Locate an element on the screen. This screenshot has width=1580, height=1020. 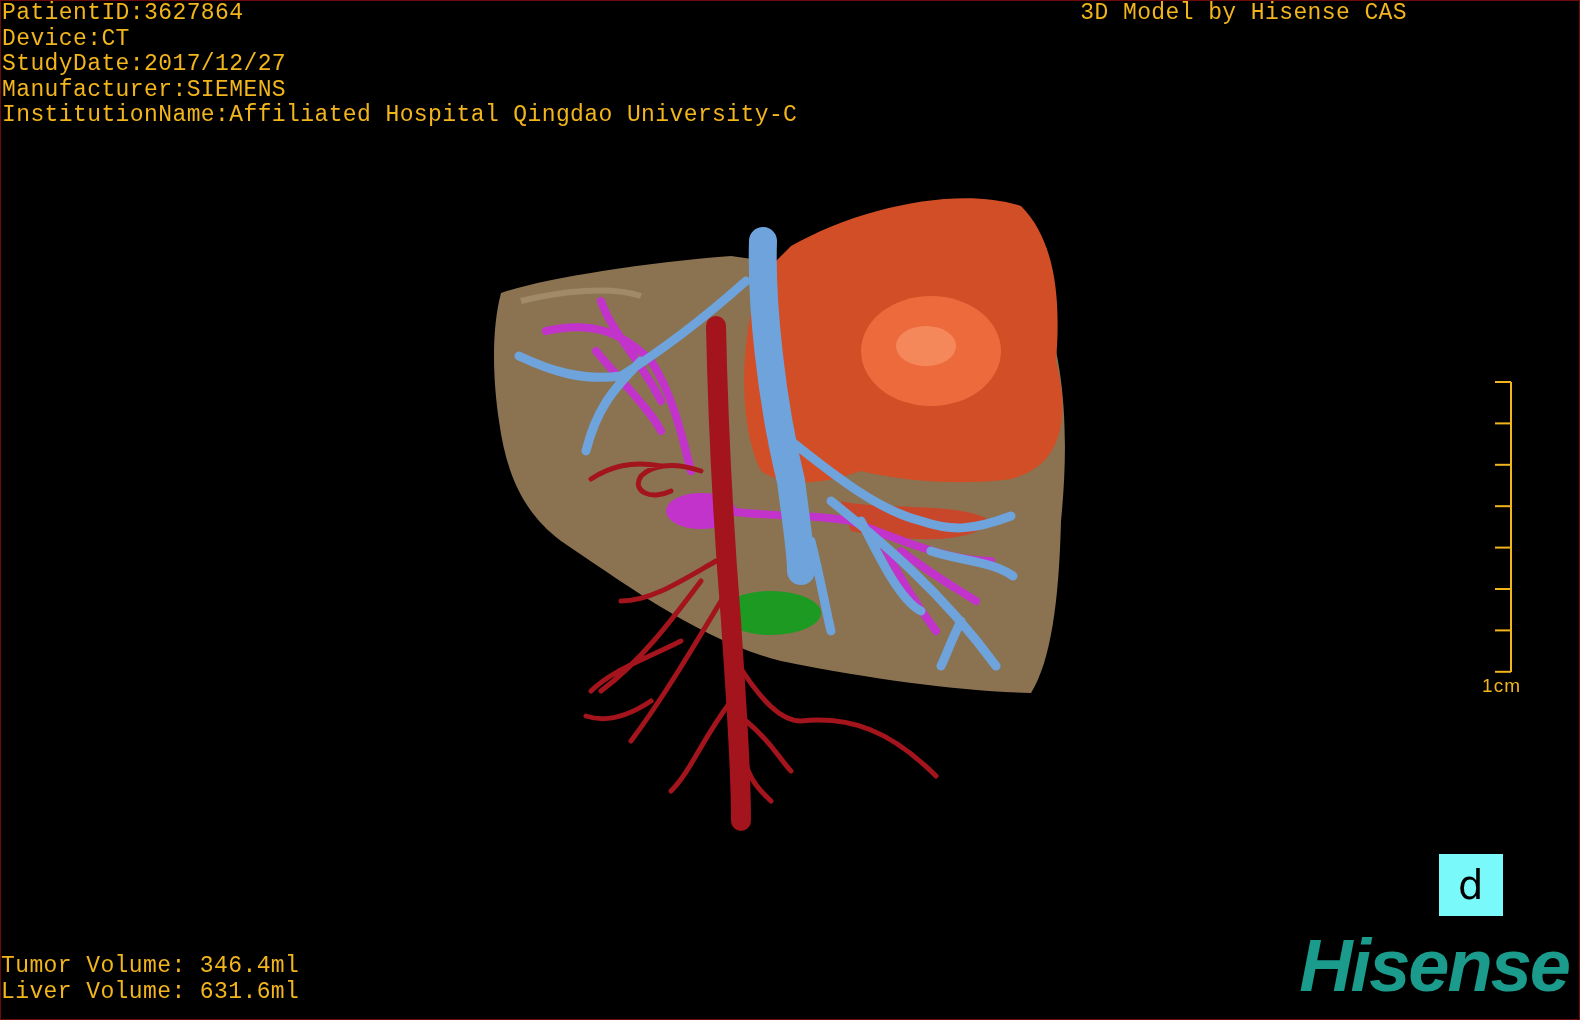
patient-info-line: StudyDate:2017/12/27 is located at coordinates (145, 65).